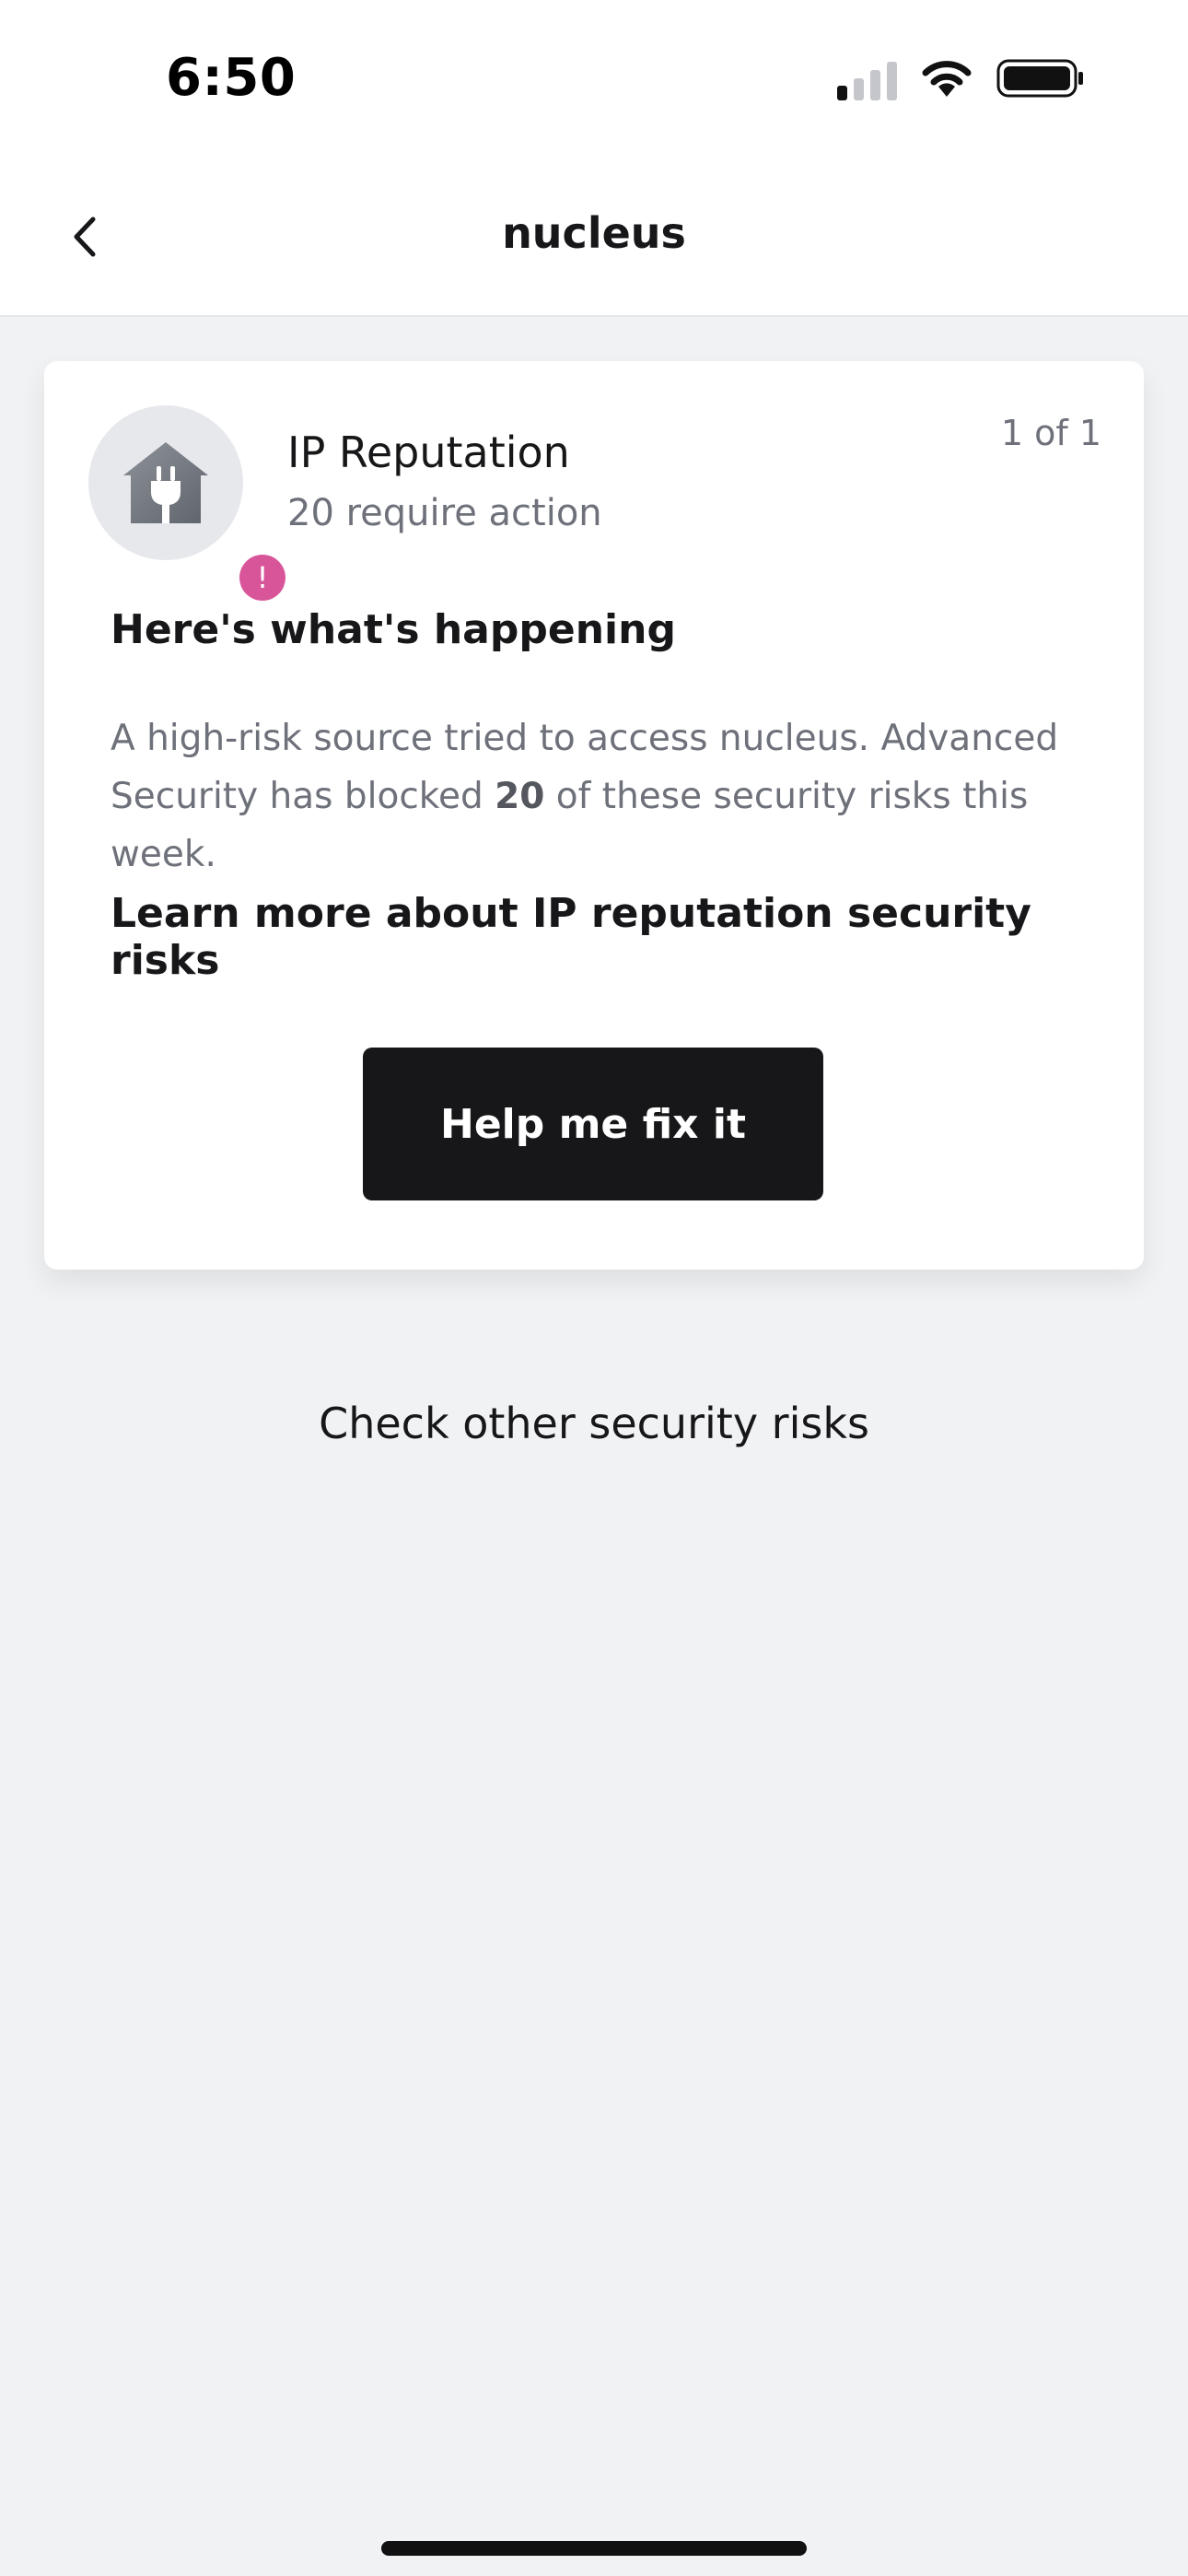 This screenshot has height=2576, width=1188. What do you see at coordinates (946, 80) in the screenshot?
I see `wifi-icon` at bounding box center [946, 80].